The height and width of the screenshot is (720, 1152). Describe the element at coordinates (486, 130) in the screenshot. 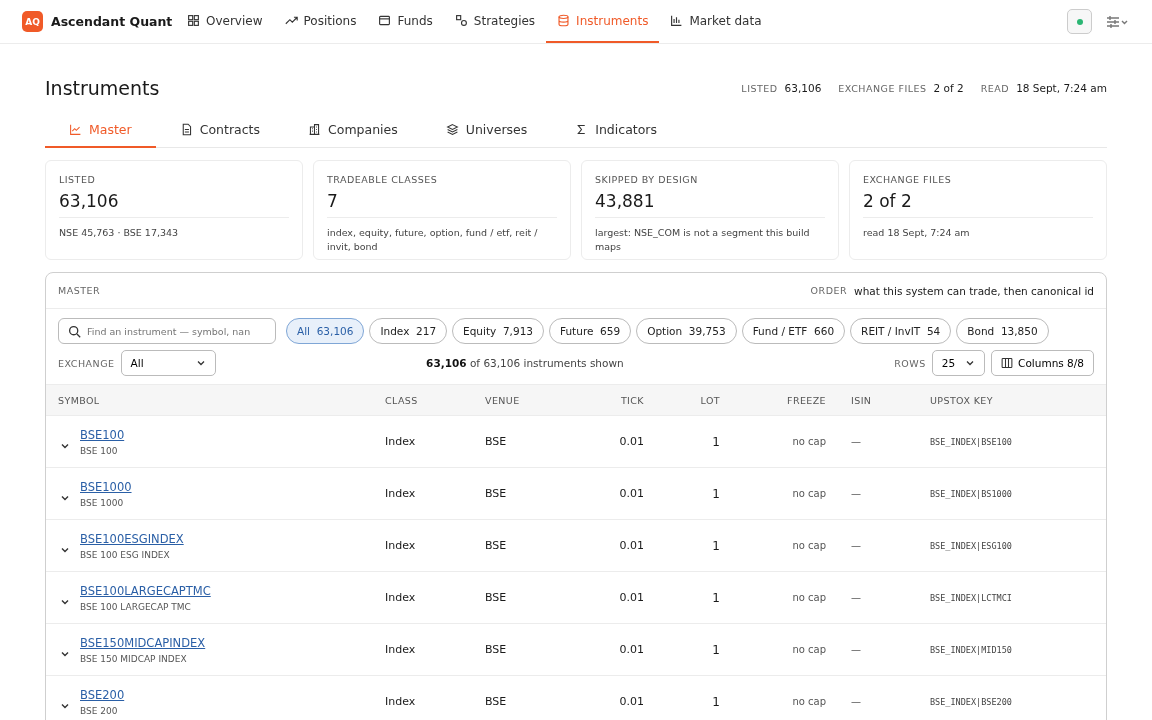

I see `section-tab: Universes` at that location.